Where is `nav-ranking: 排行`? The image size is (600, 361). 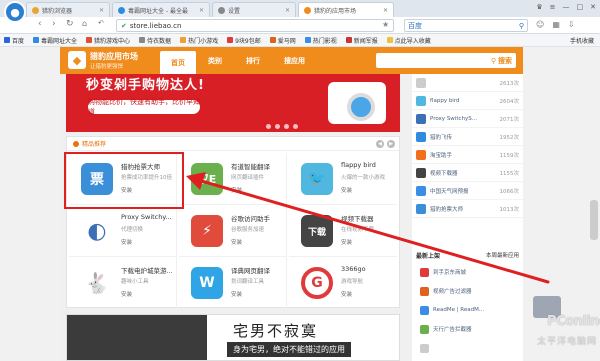
nav-ranking: 排行 is located at coordinates (253, 60).